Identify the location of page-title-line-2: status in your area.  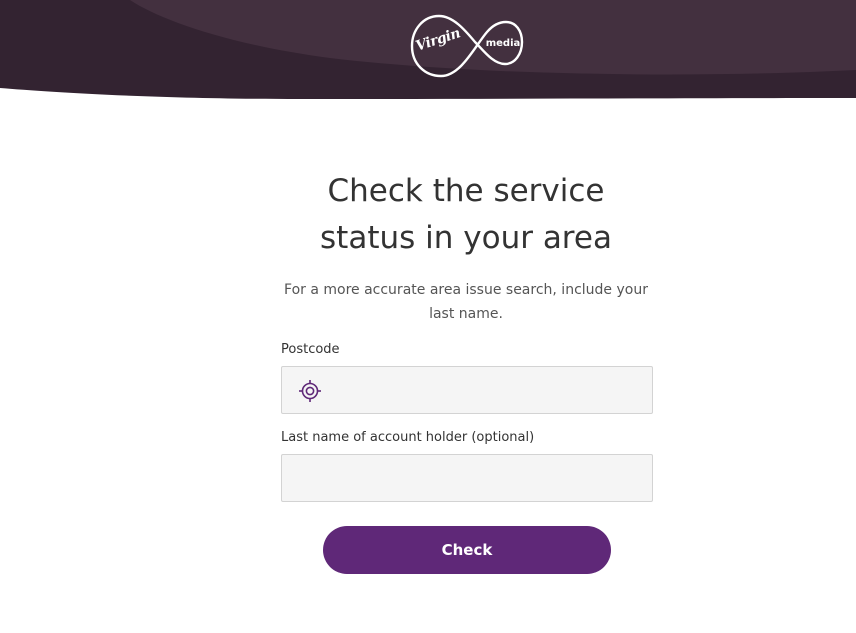
(466, 238).